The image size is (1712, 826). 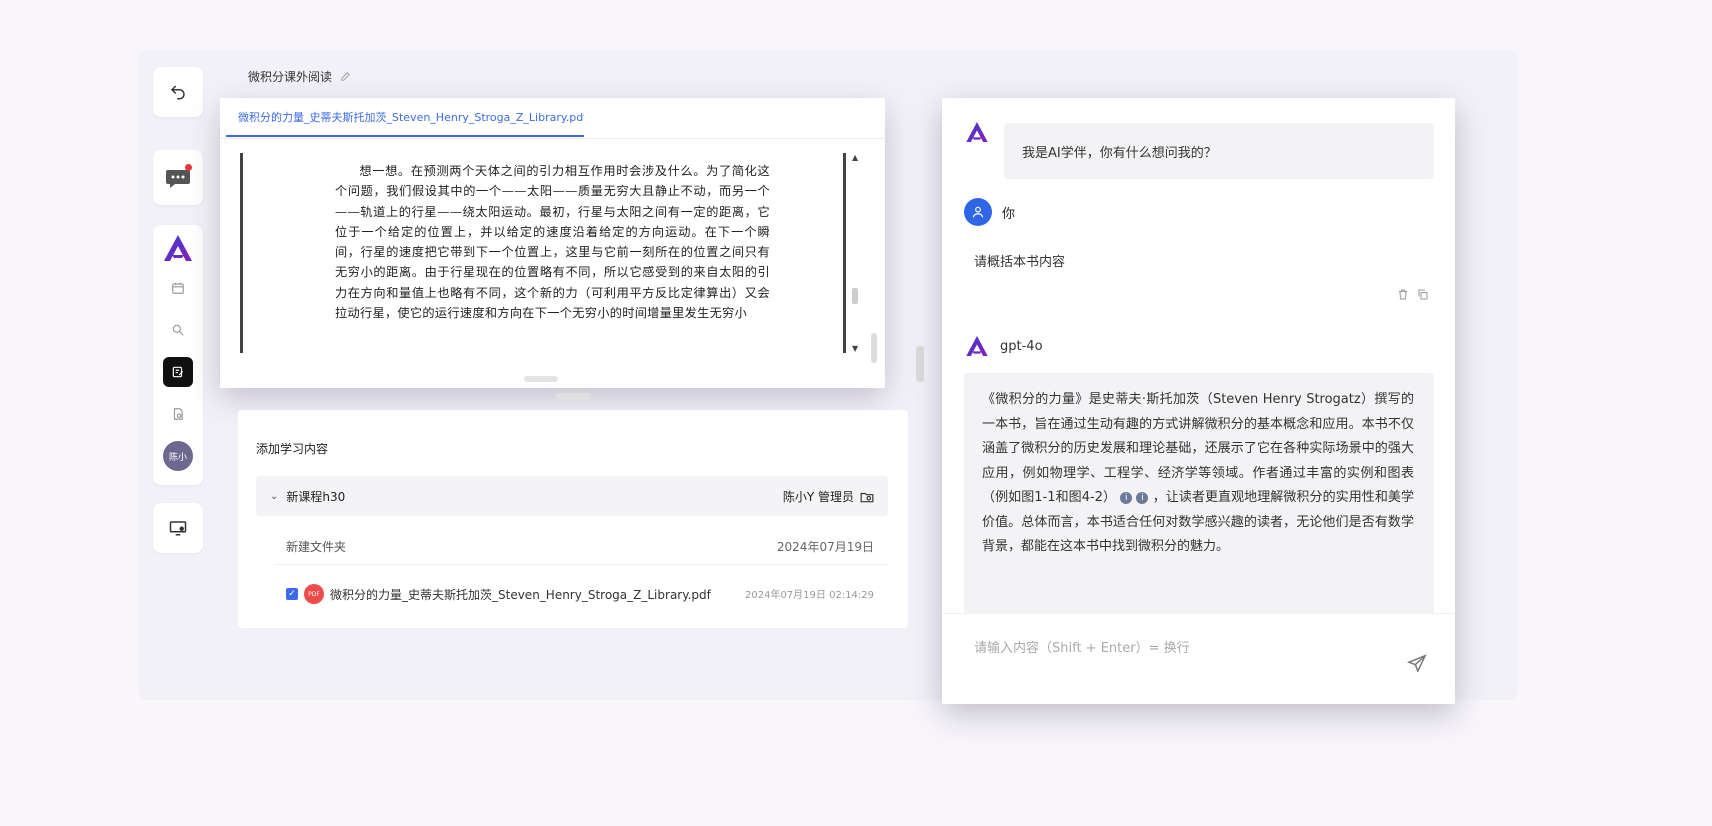 I want to click on viewer-resize-handle, so click(x=541, y=379).